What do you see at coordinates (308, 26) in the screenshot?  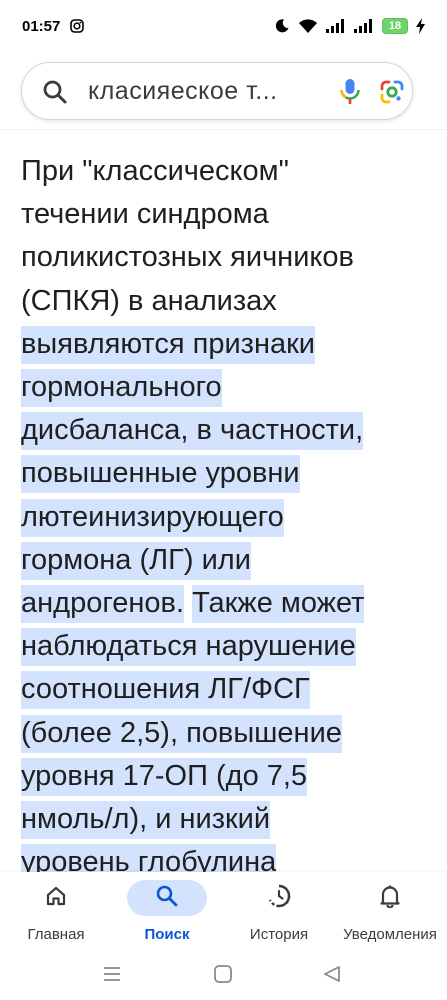 I see `wifi-icon` at bounding box center [308, 26].